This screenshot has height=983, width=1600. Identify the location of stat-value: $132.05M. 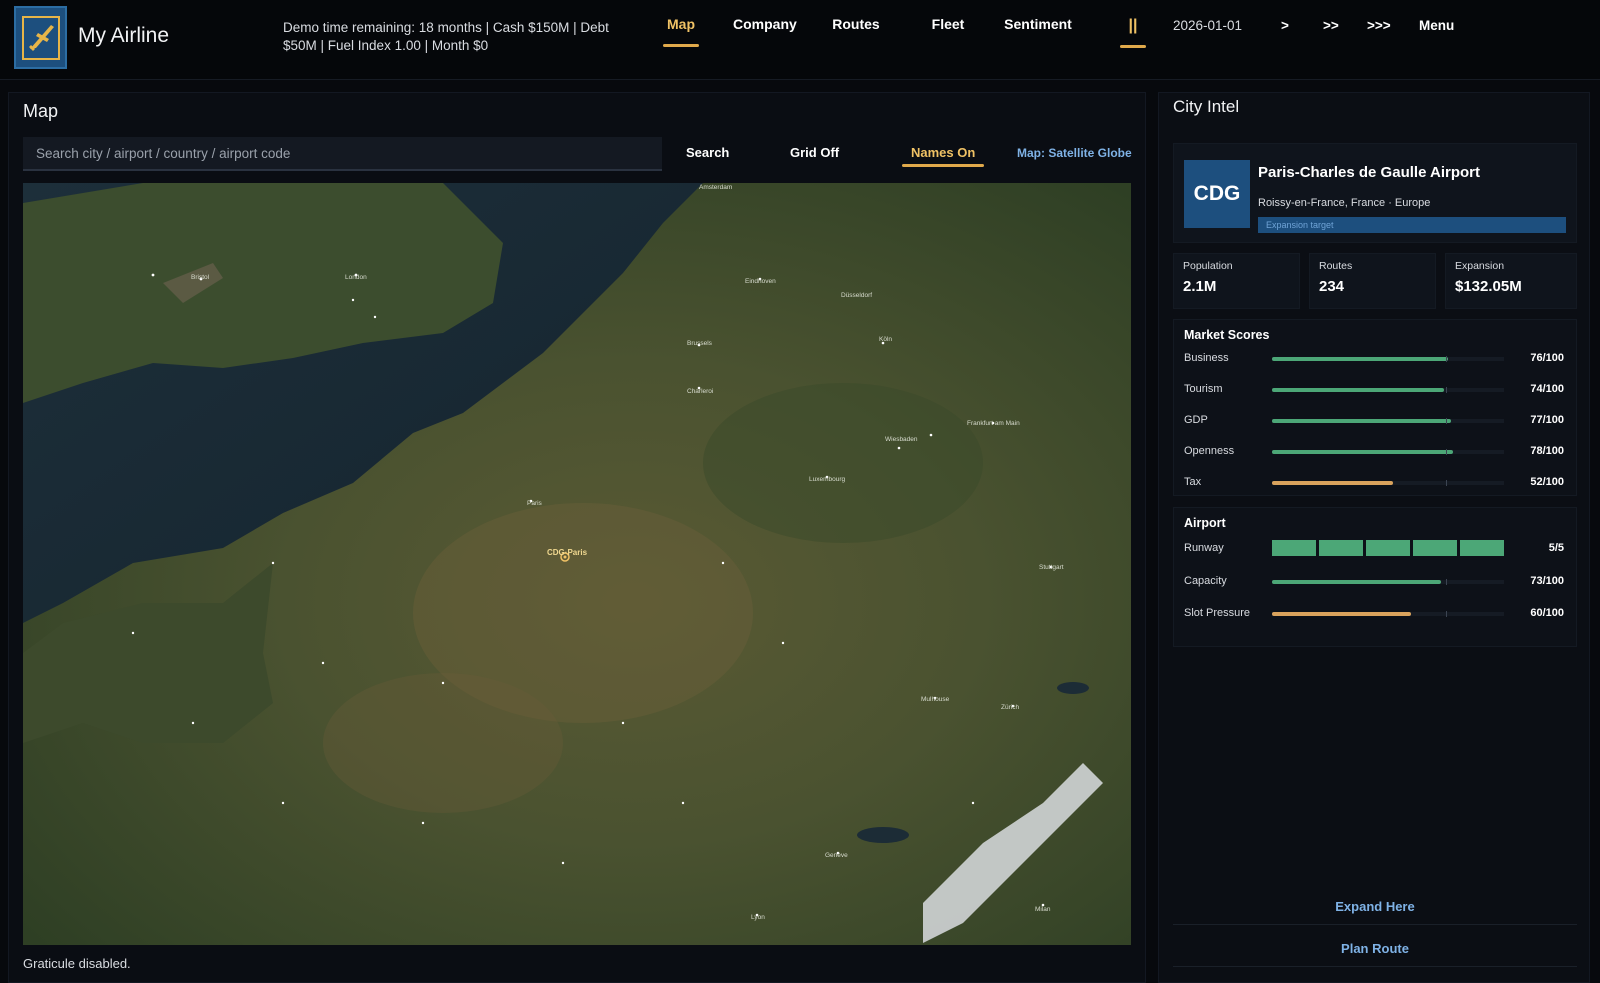
(1488, 286).